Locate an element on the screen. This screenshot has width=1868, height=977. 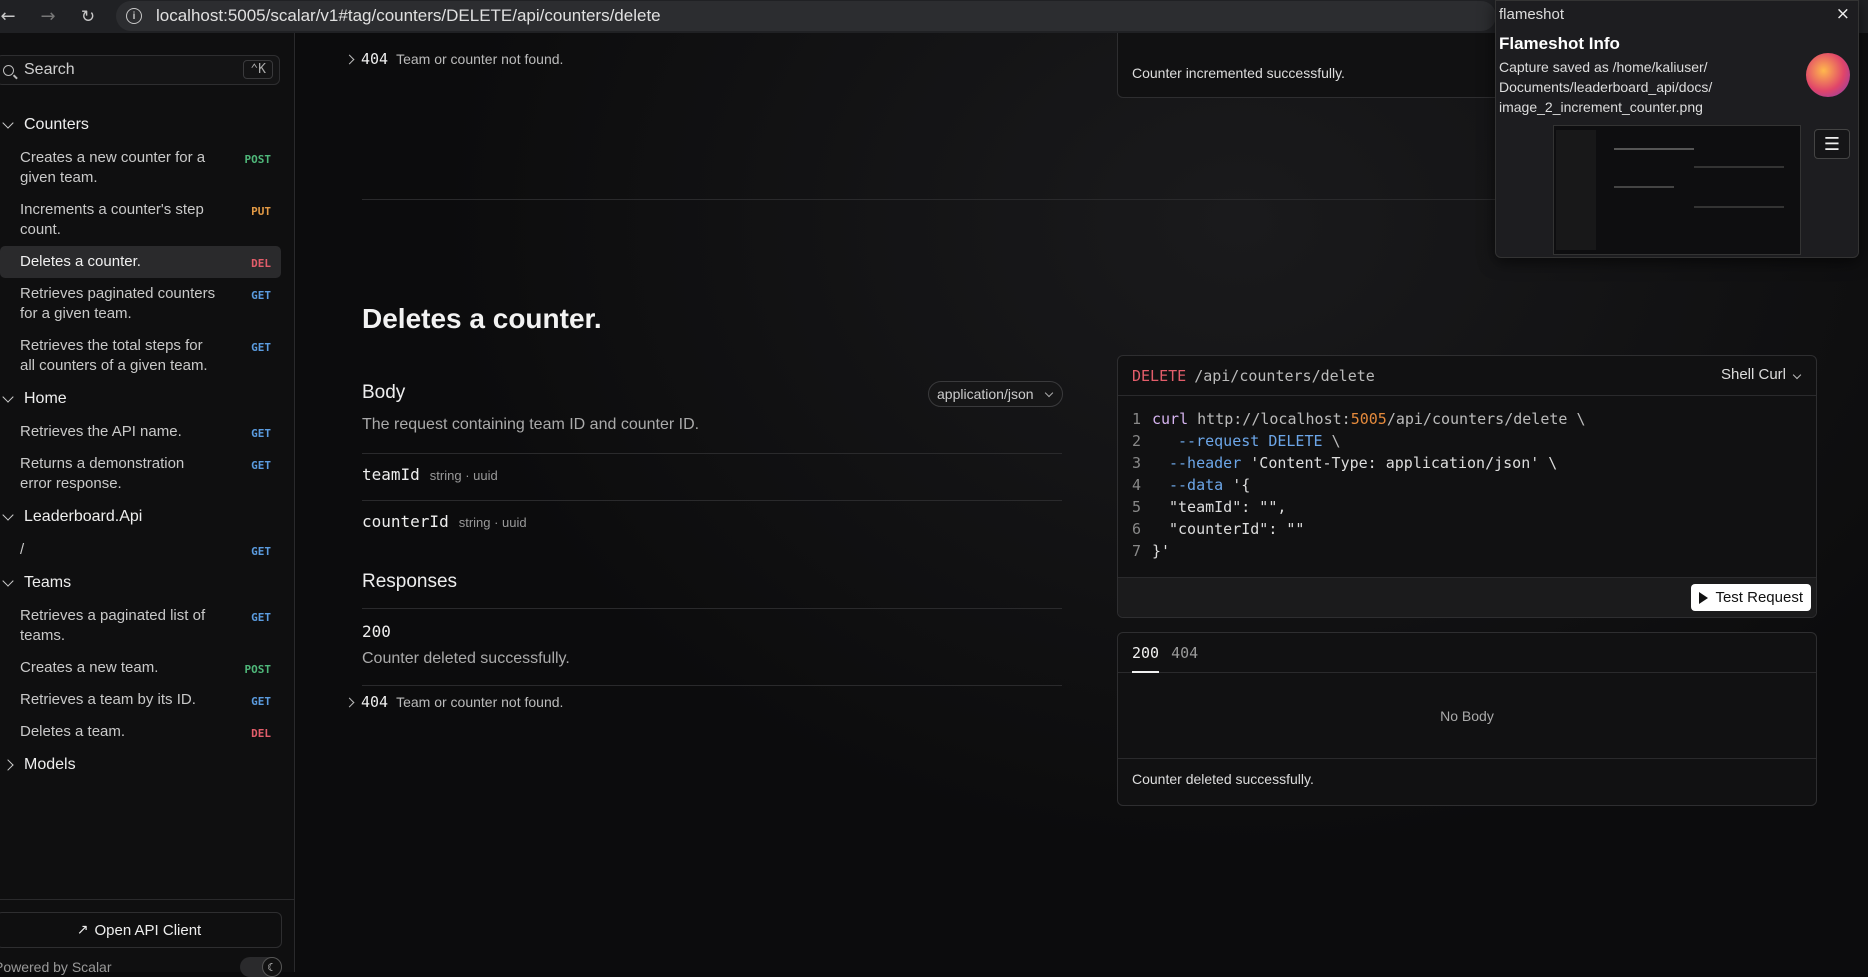
request-path: /api/counters/delete is located at coordinates (1284, 375).